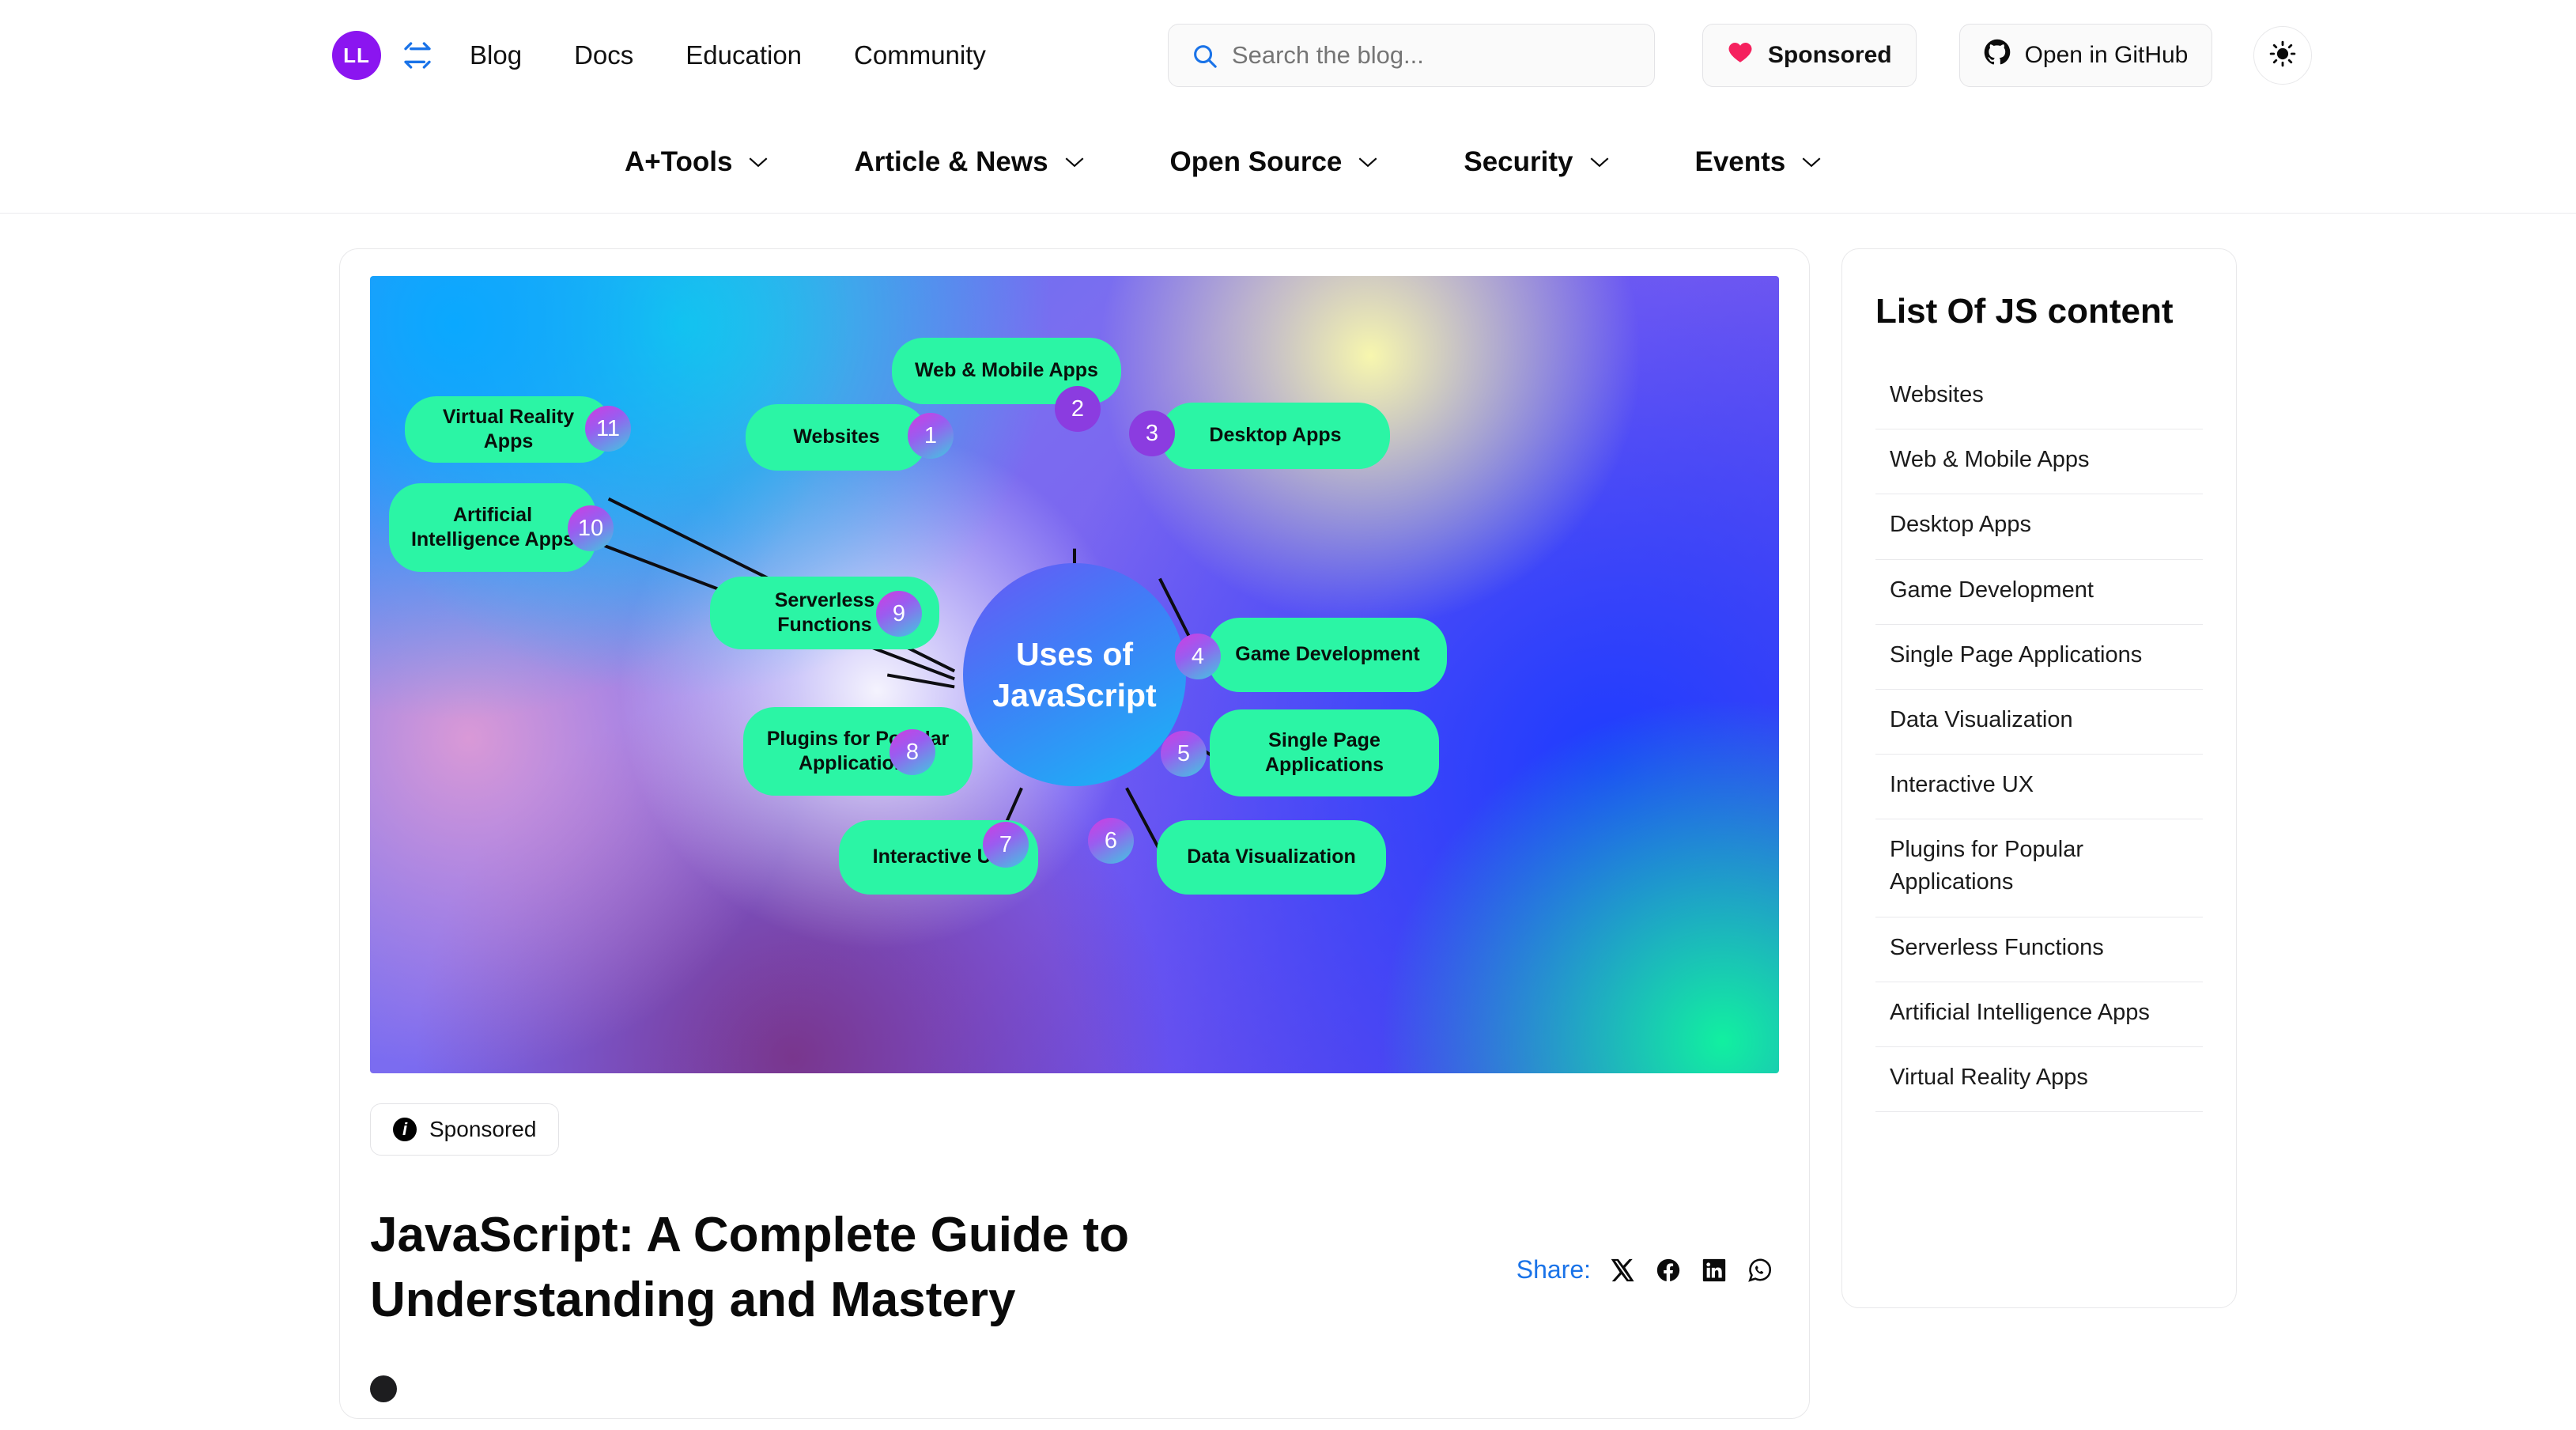 Image resolution: width=2576 pixels, height=1430 pixels. I want to click on mindmap-badge-7: 7, so click(1006, 845).